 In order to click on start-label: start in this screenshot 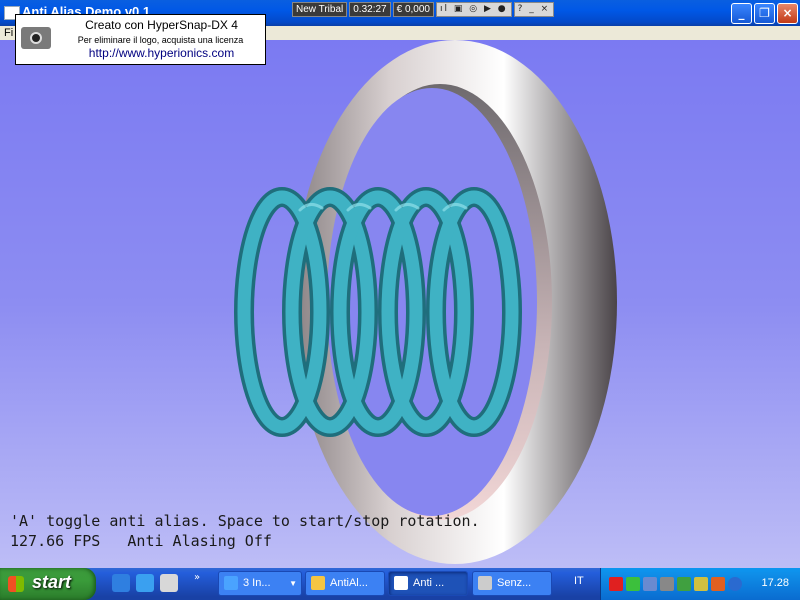, I will do `click(52, 582)`.